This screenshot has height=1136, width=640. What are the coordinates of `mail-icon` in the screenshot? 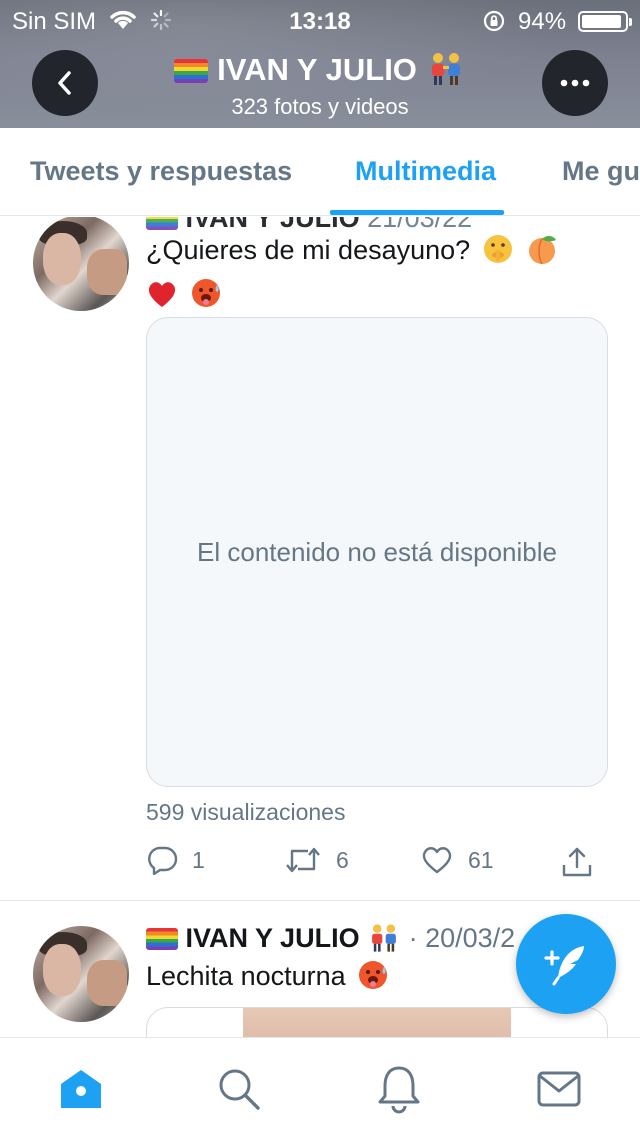 It's located at (559, 1089).